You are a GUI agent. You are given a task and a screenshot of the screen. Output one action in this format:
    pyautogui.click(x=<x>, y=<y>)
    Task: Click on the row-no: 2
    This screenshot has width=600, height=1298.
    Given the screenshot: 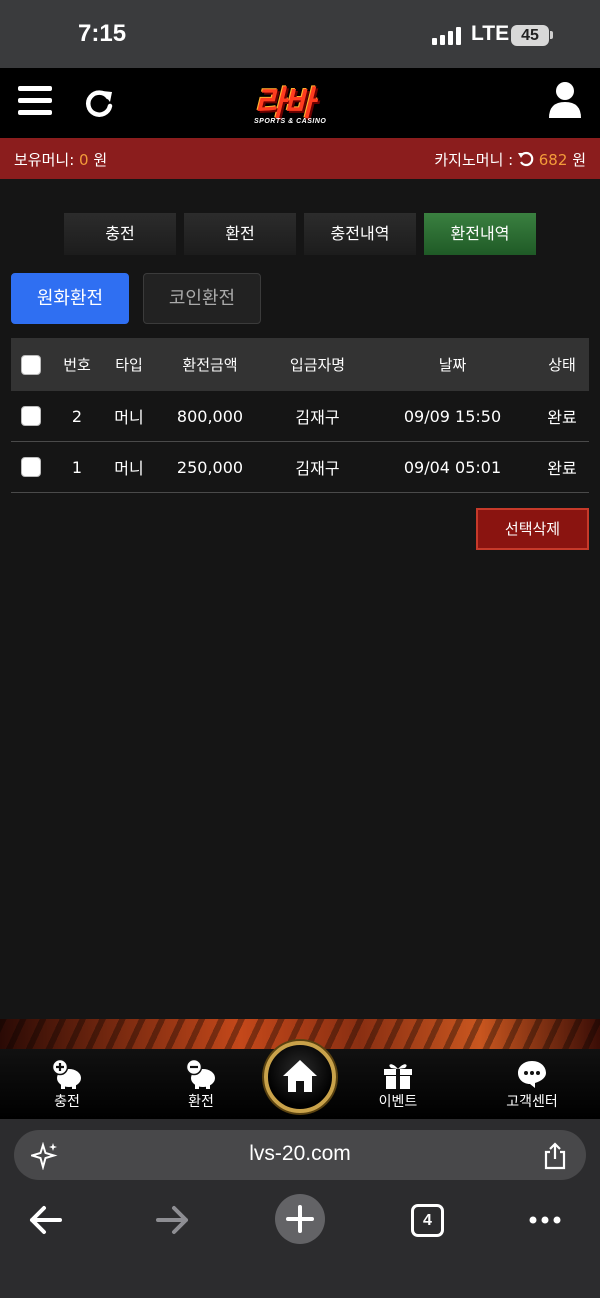 What is the action you would take?
    pyautogui.click(x=77, y=416)
    